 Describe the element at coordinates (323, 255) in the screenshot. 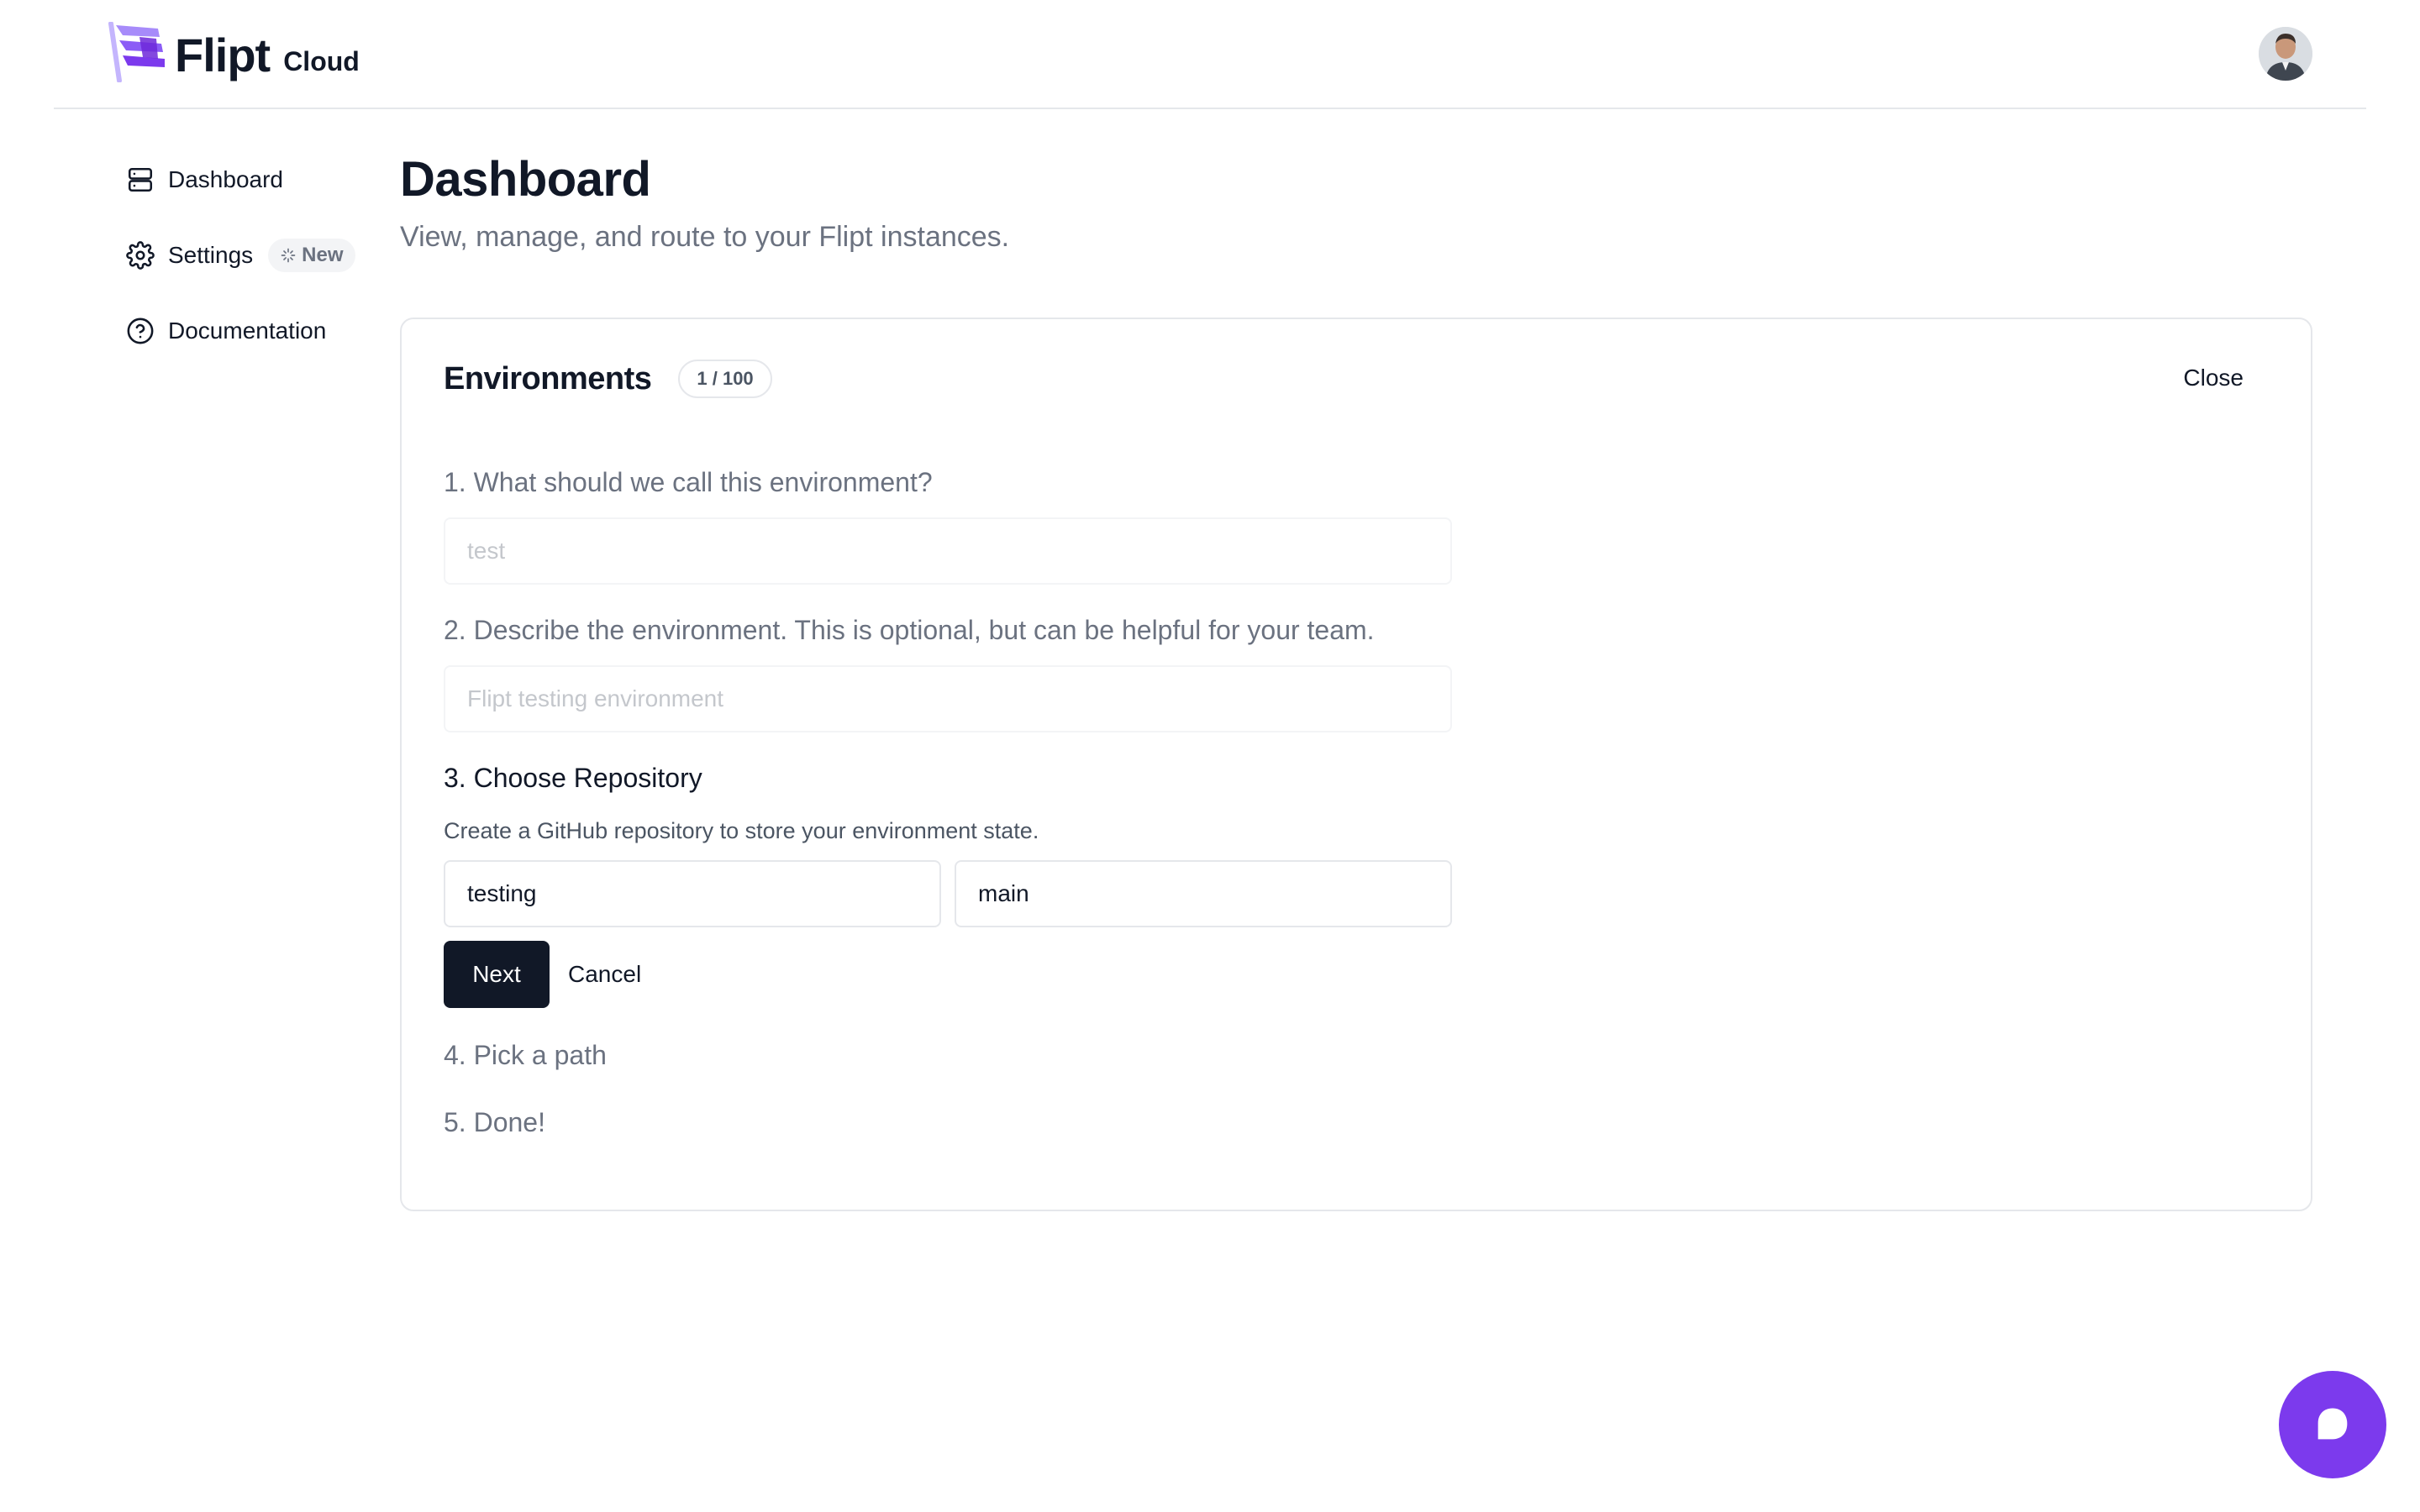

I see `new-badge-label: New` at that location.